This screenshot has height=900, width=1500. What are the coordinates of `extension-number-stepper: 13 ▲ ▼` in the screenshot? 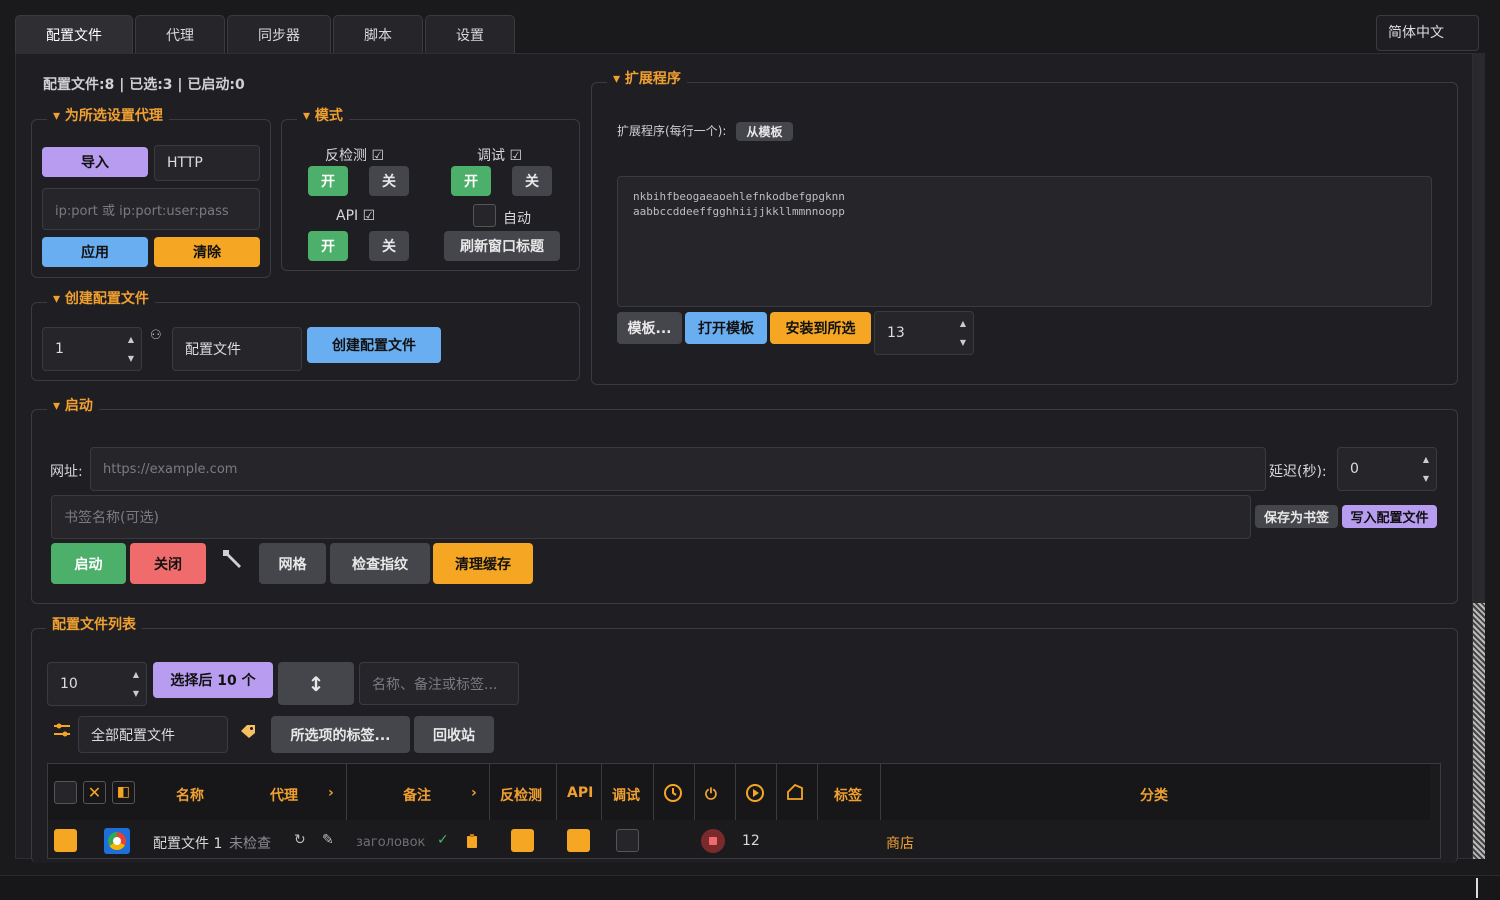 It's located at (924, 333).